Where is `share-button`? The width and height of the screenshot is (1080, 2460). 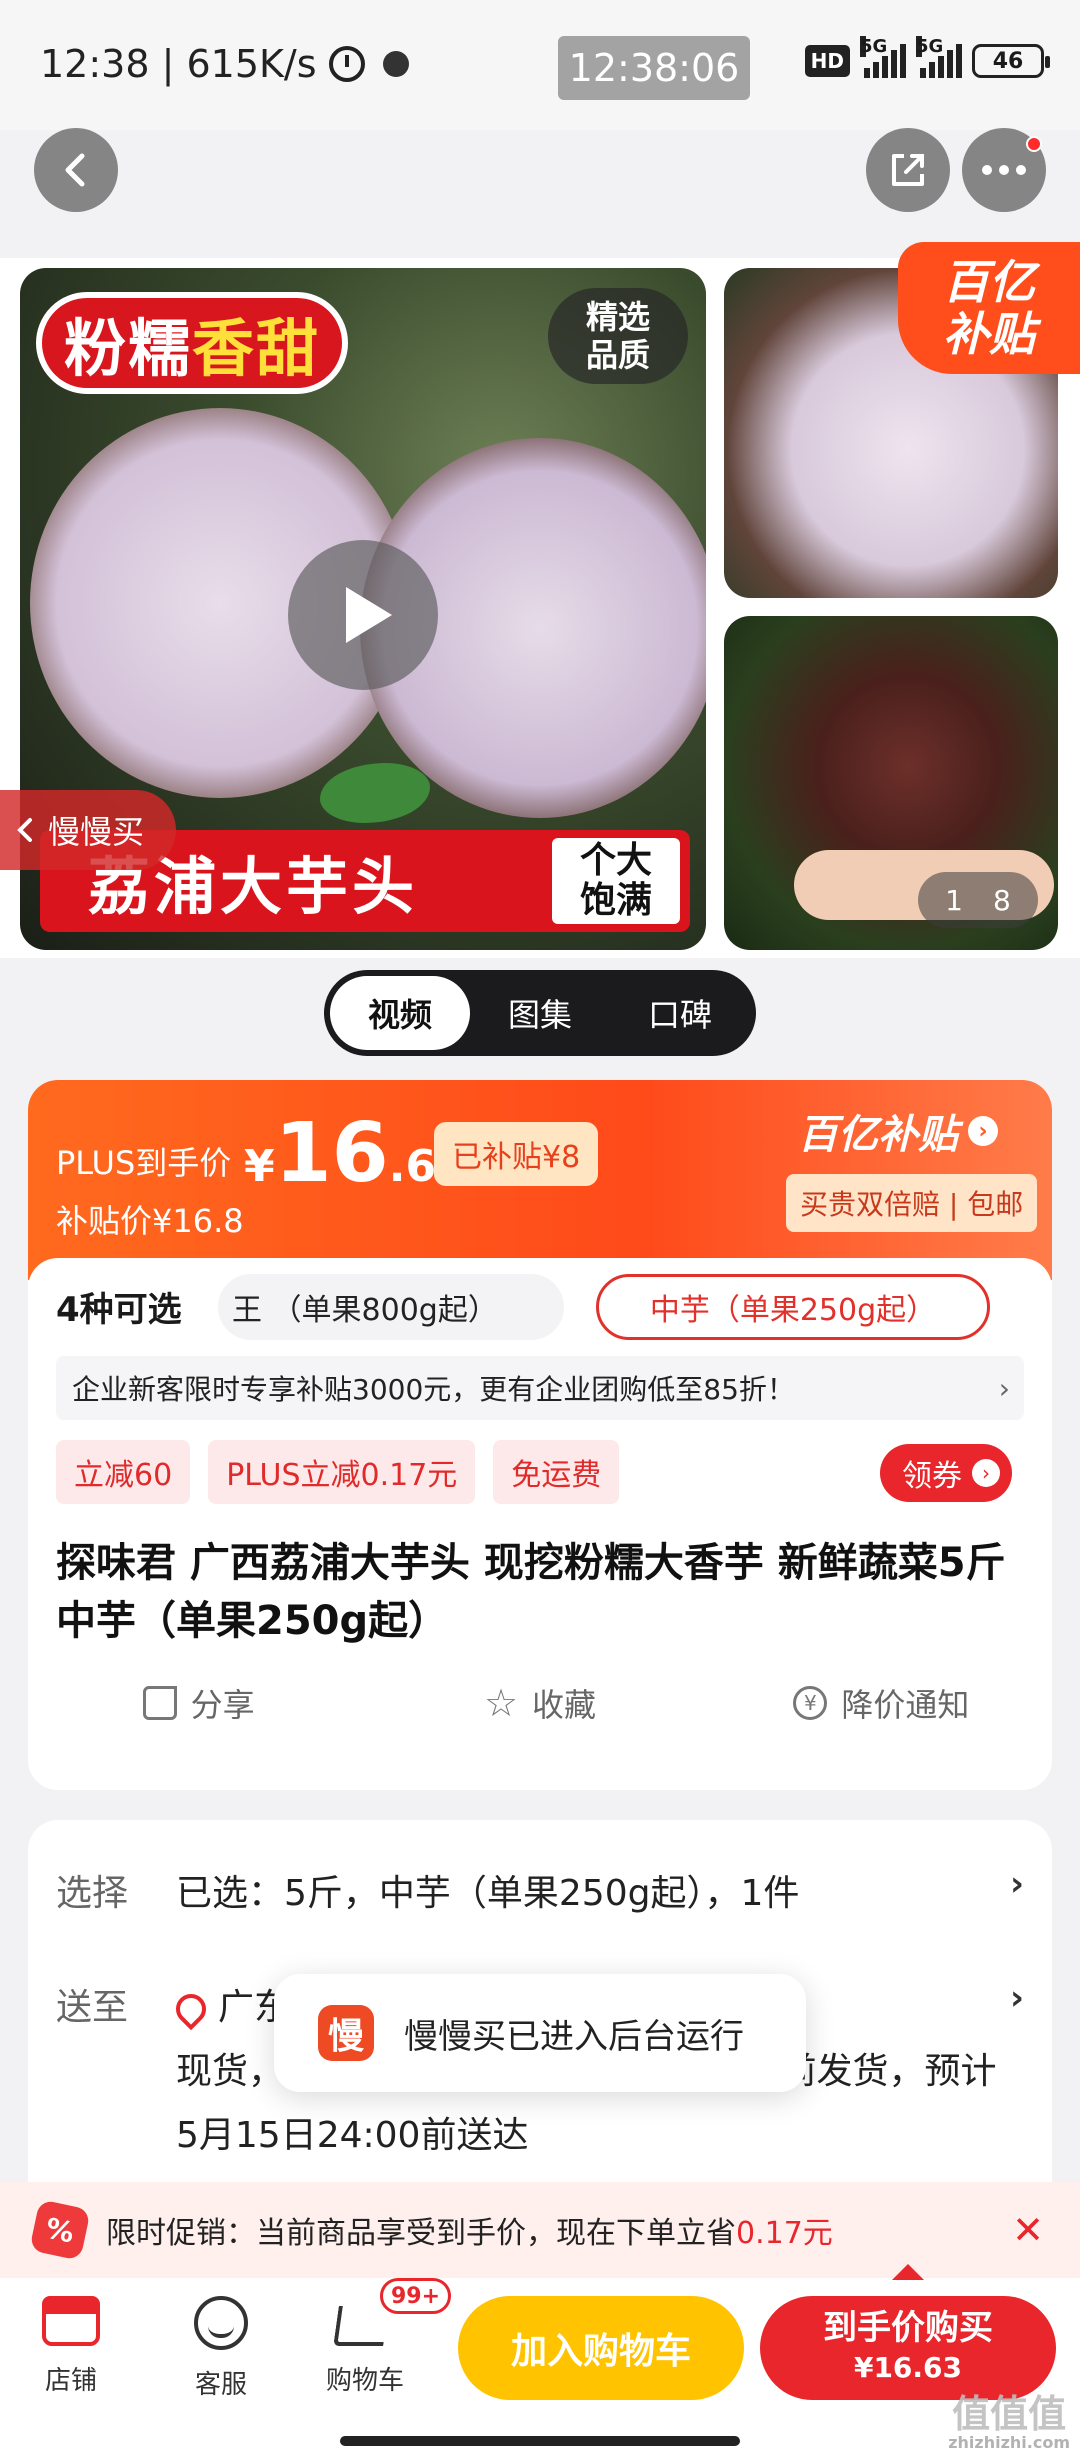
share-button is located at coordinates (908, 170).